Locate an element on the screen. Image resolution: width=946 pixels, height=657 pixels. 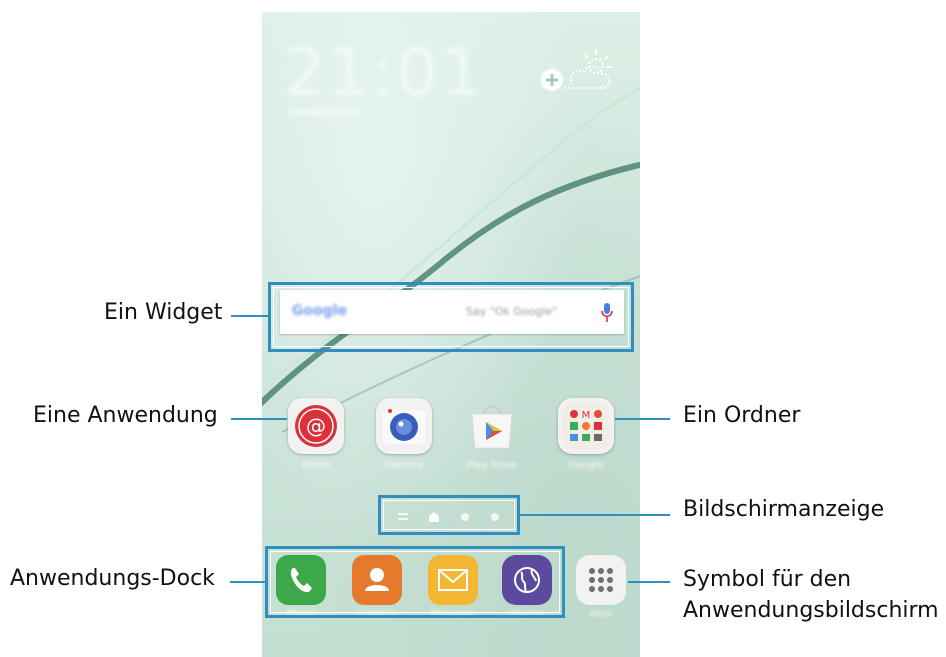
clock-widget: 21:01 is located at coordinates (384, 73).